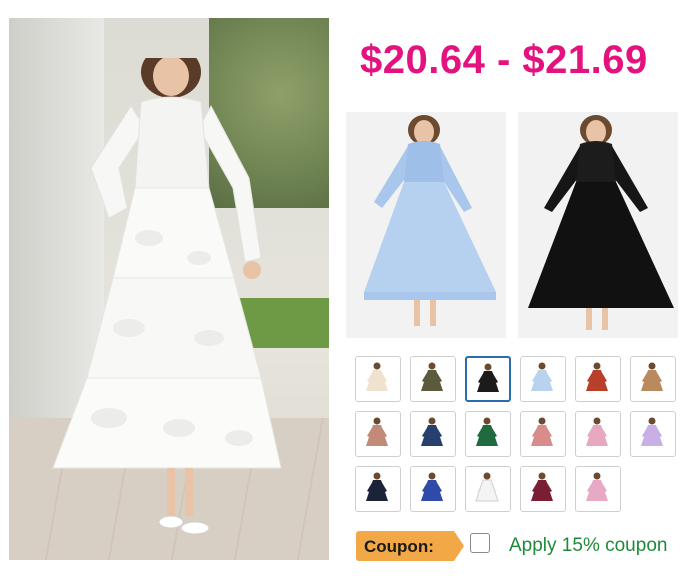 This screenshot has width=700, height=578. I want to click on apply-coupon-label: Apply 15% coupon, so click(588, 546).